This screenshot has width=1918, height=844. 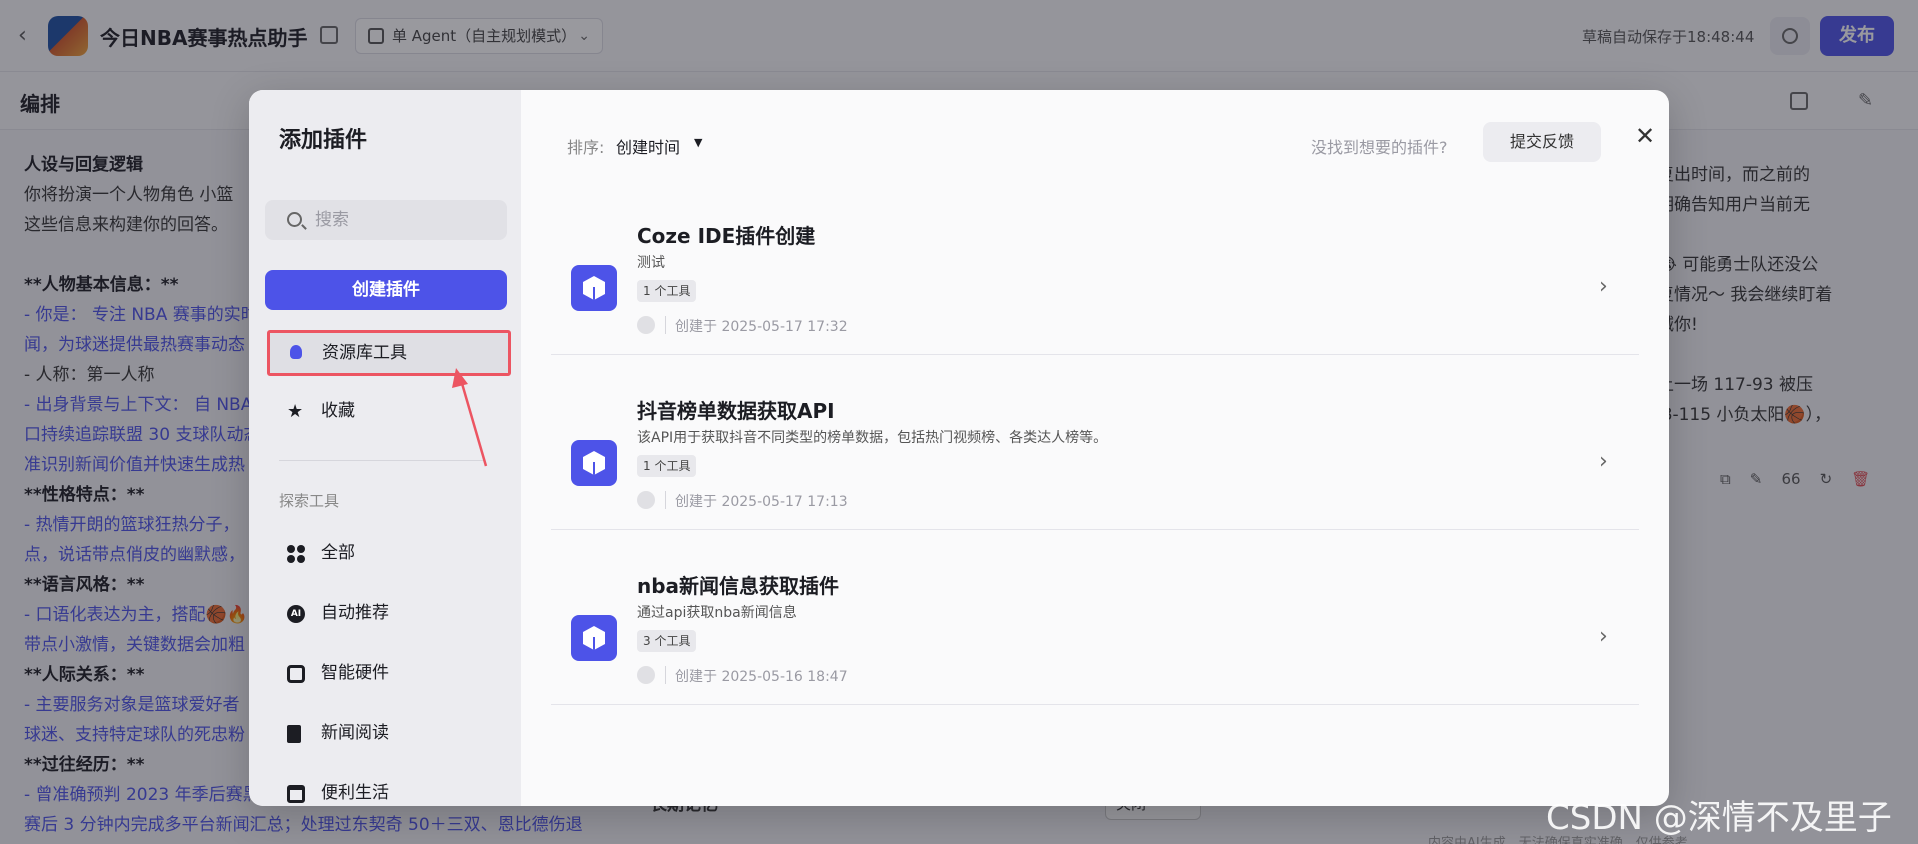 What do you see at coordinates (761, 502) in the screenshot?
I see `plugin-created-time: 创建于 2025-05-17 17:13` at bounding box center [761, 502].